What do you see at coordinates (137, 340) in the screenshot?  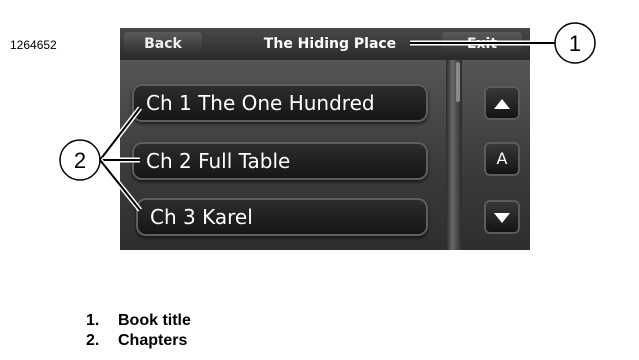 I see `legend-item: 2. Chapters` at bounding box center [137, 340].